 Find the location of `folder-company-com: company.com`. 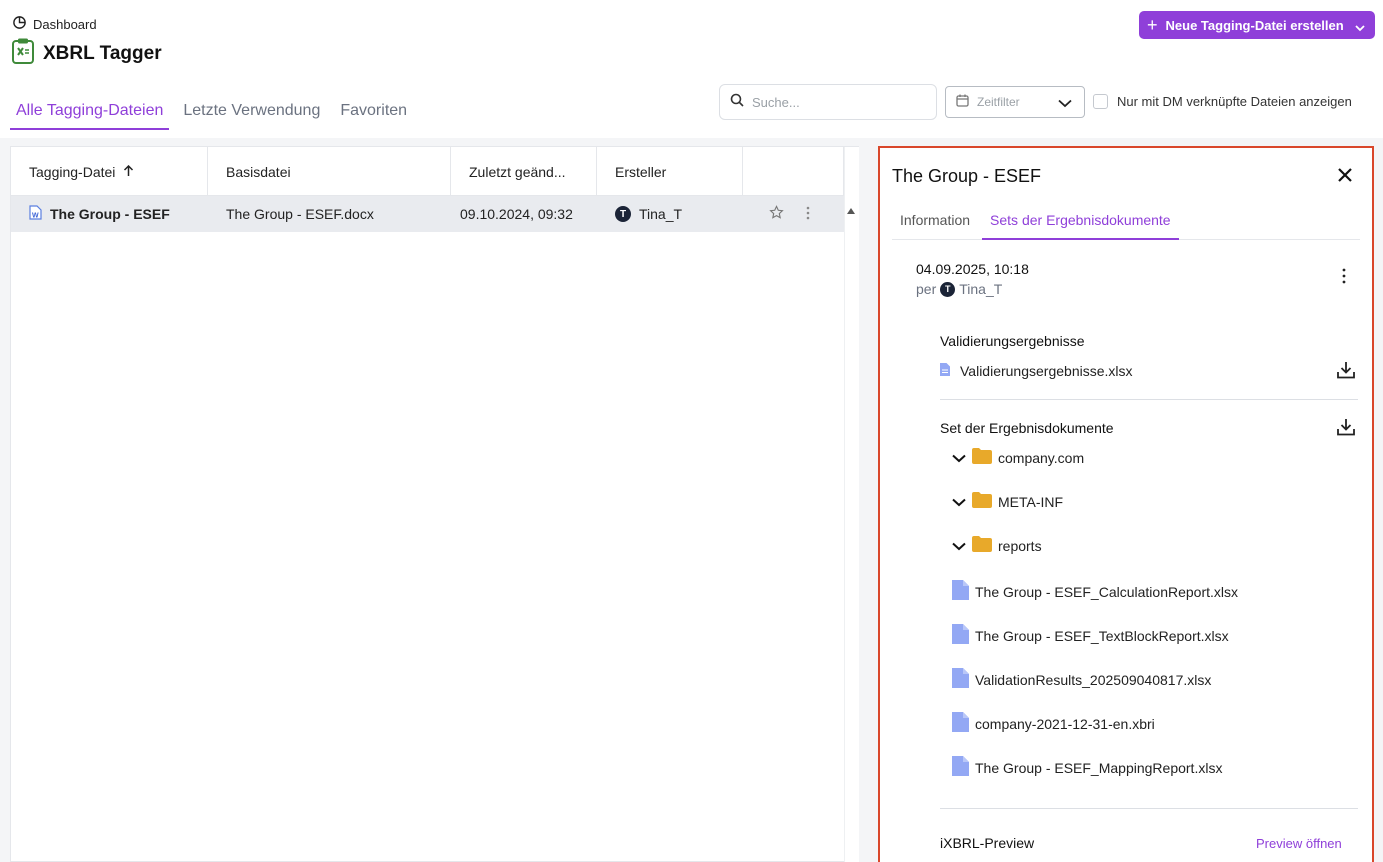

folder-company-com: company.com is located at coordinates (1018, 457).